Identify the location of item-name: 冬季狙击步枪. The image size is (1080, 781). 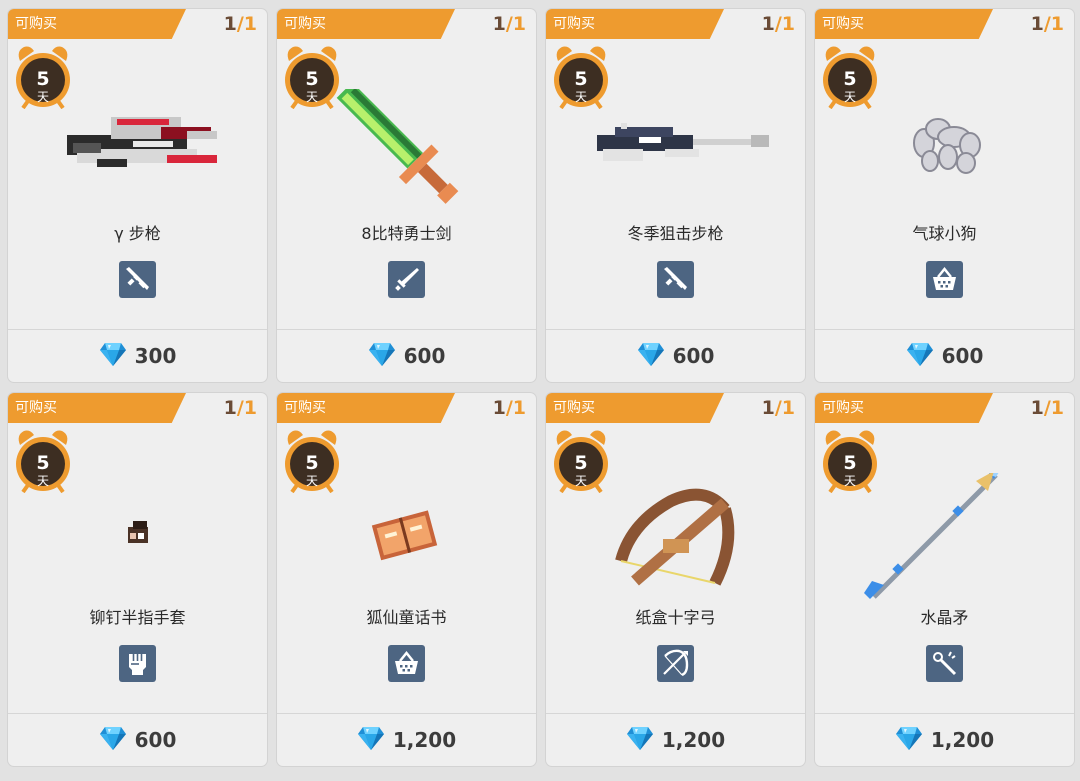
(675, 233).